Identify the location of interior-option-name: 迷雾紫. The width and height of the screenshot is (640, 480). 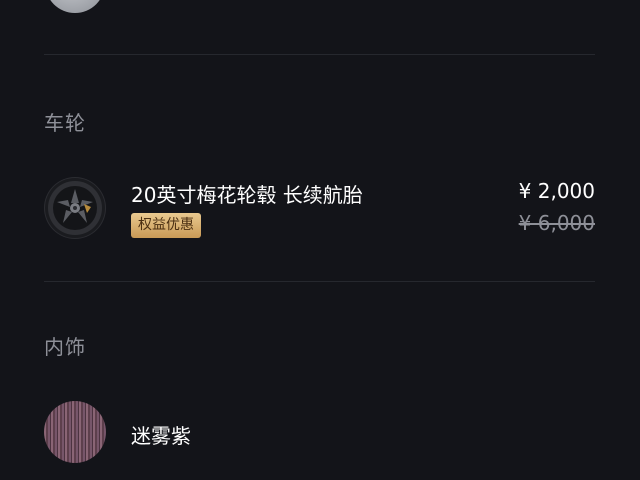
(161, 436).